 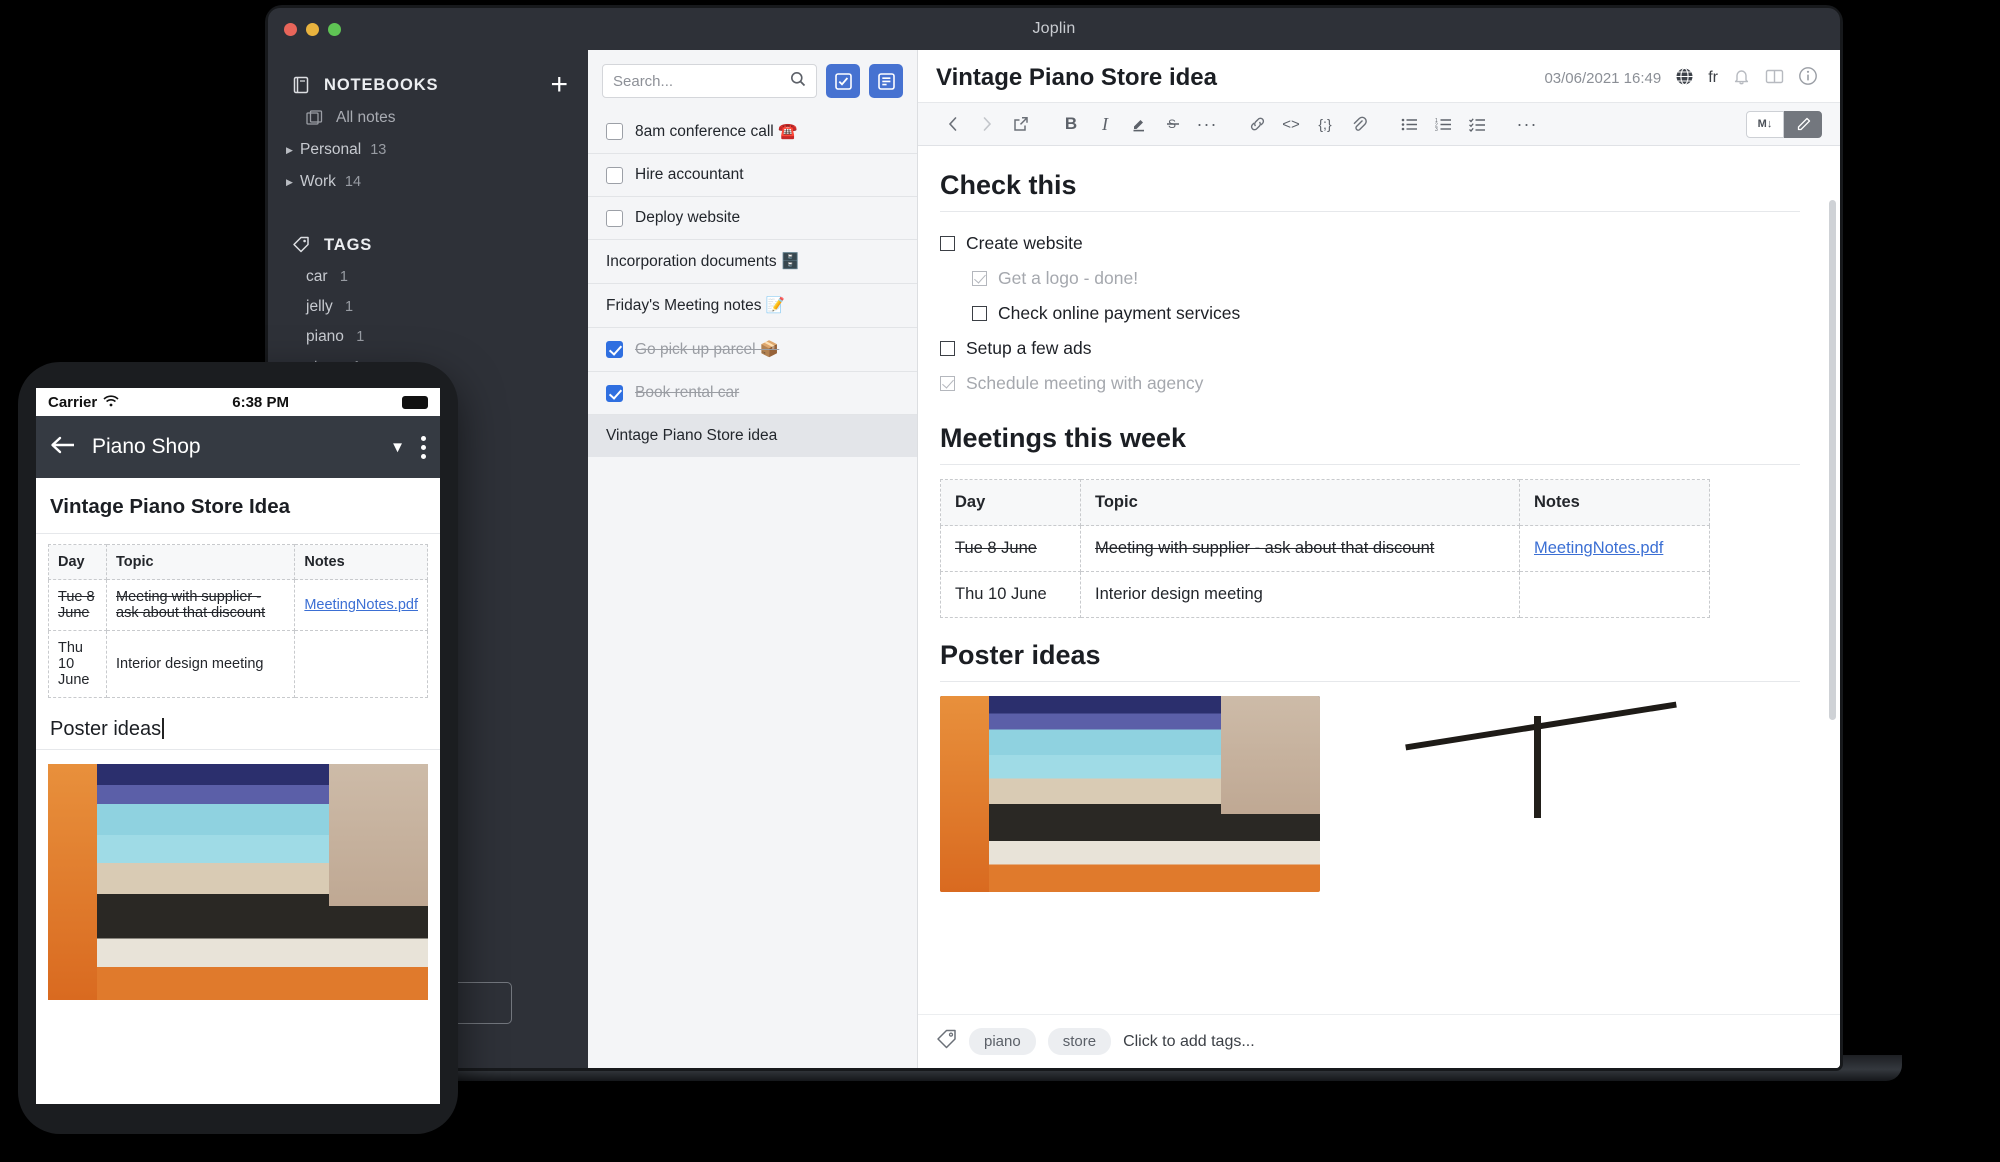 I want to click on note-tag: piano, so click(x=1002, y=1041).